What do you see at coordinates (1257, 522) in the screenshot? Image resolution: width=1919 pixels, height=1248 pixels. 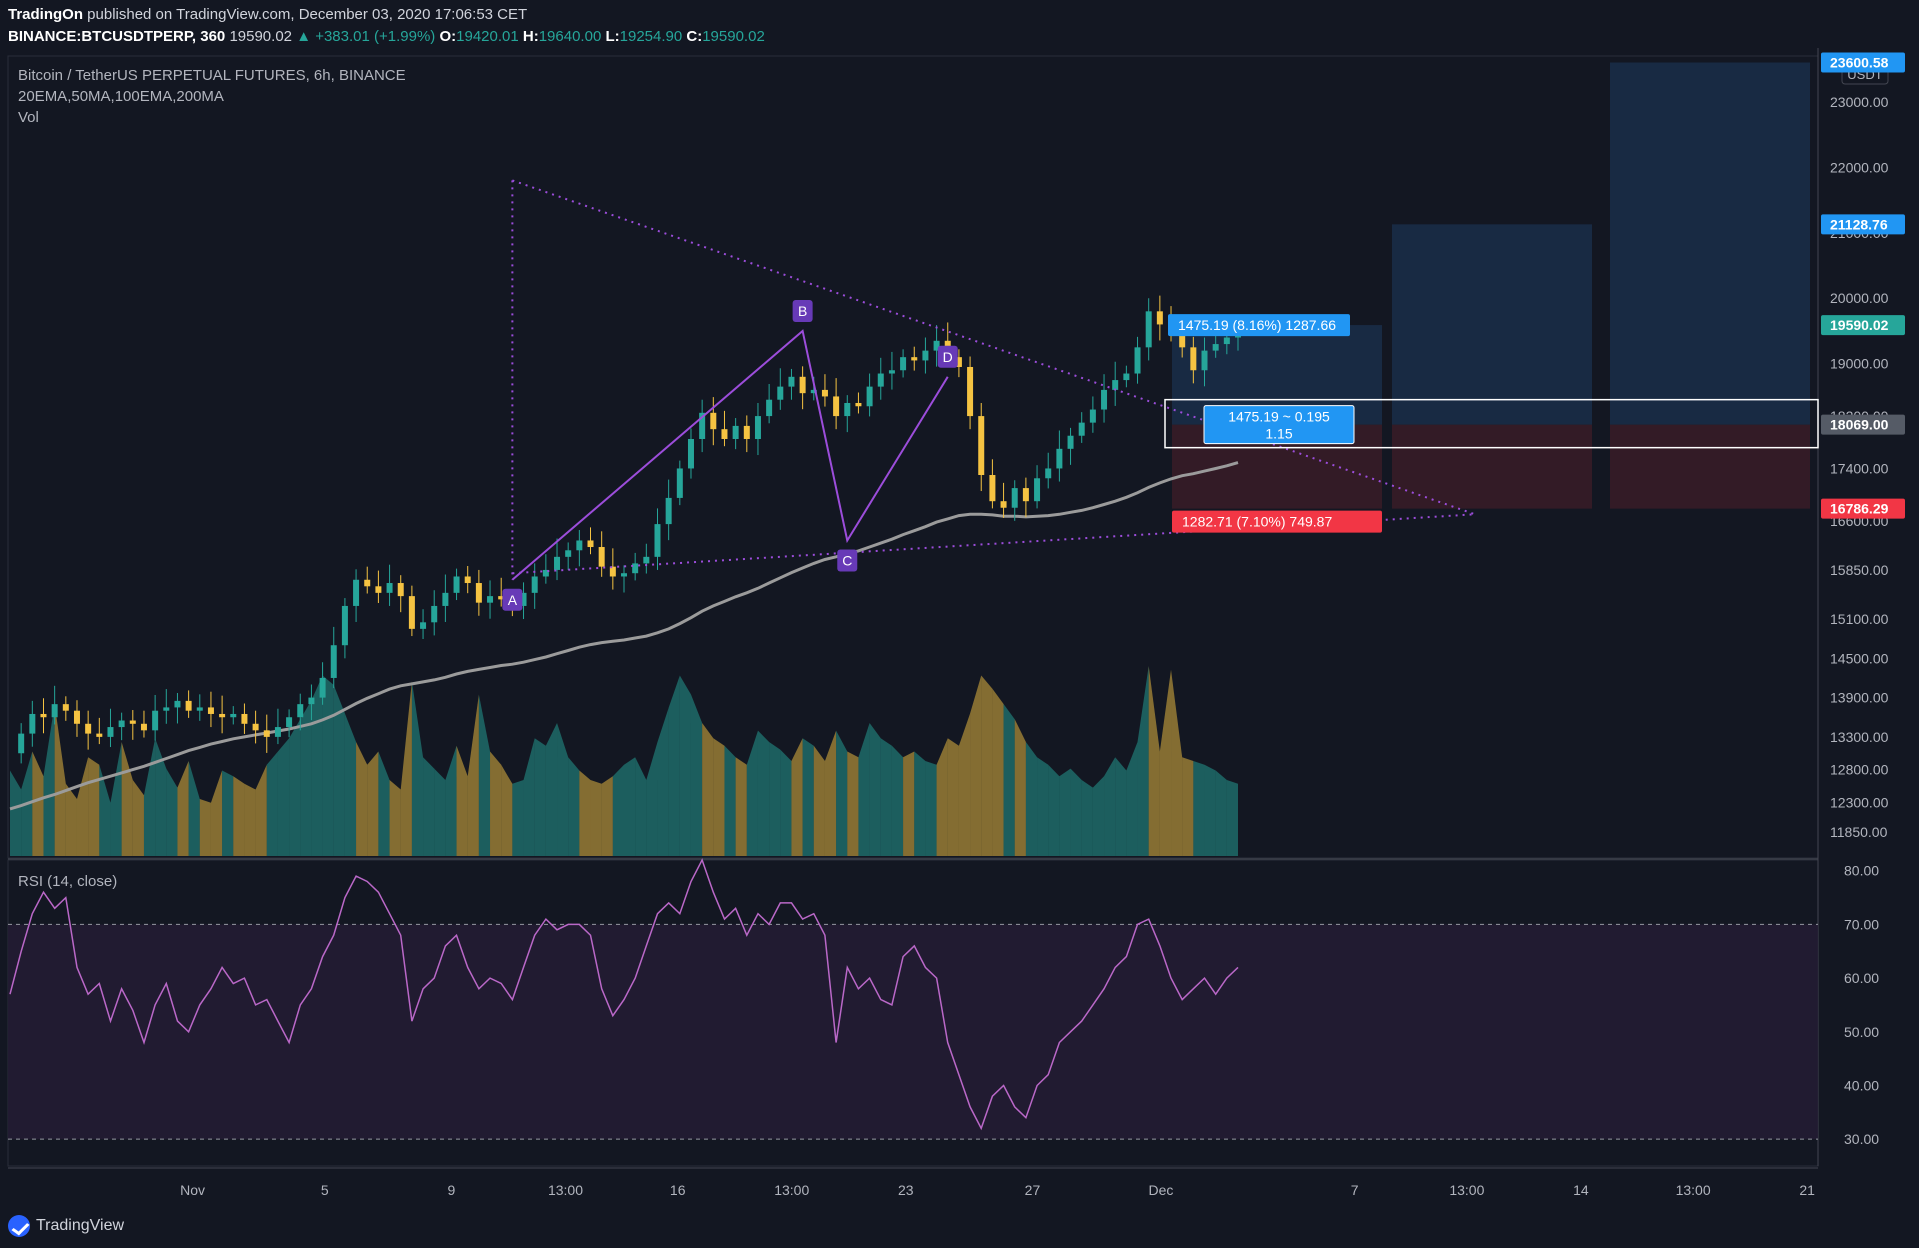 I see `stop-label: 1282.71 (7.10%) 749.87` at bounding box center [1257, 522].